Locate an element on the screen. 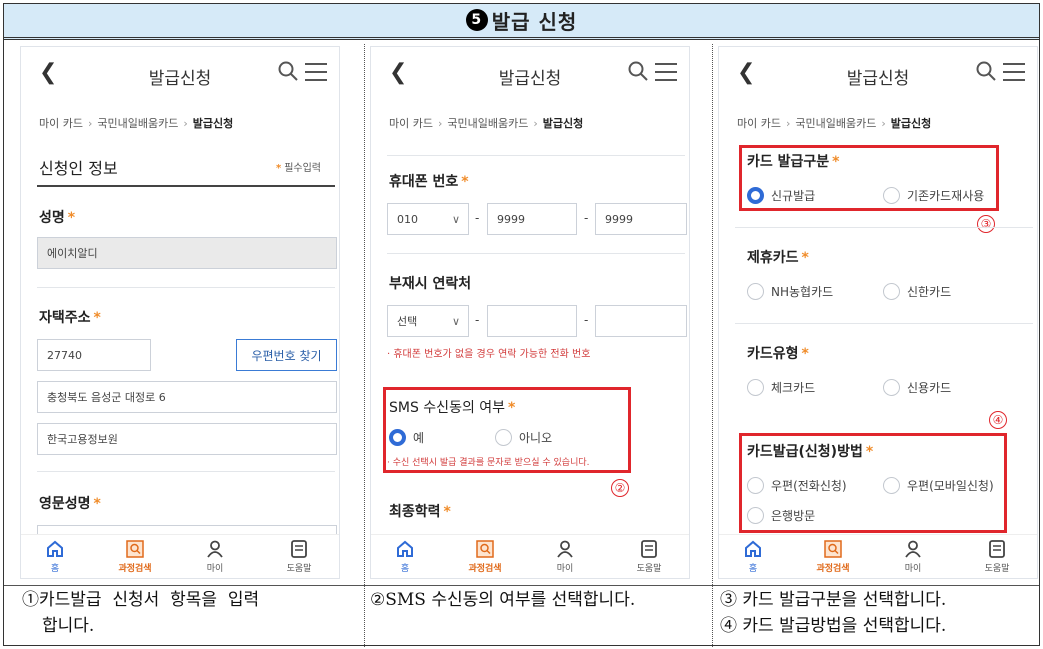 The height and width of the screenshot is (649, 1043). partner-nh-radio: NH농협카드 is located at coordinates (790, 291).